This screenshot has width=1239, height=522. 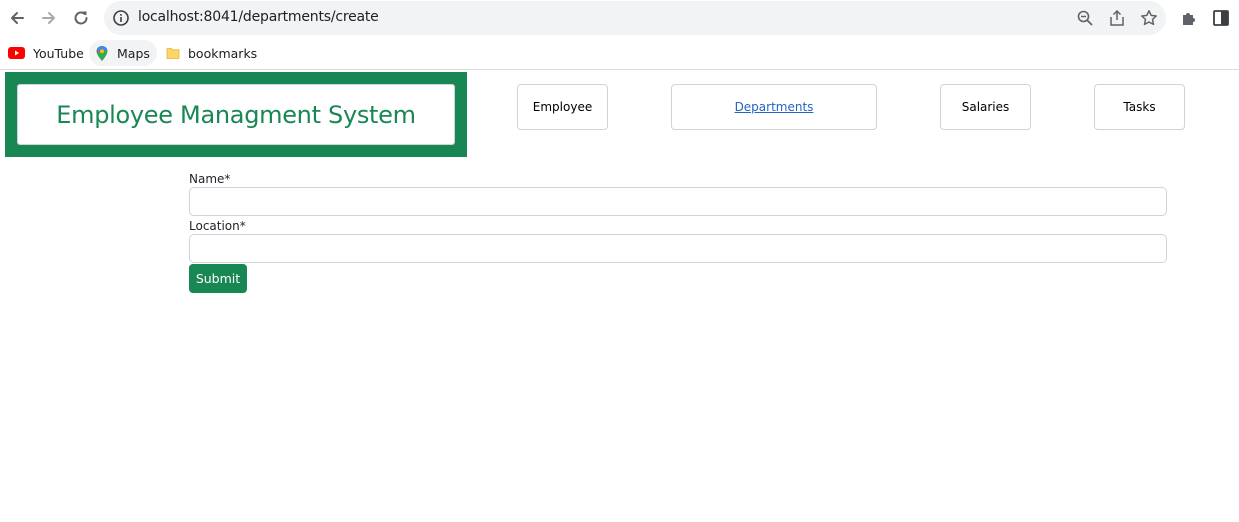 I want to click on nav-salaries: Salaries, so click(x=985, y=107).